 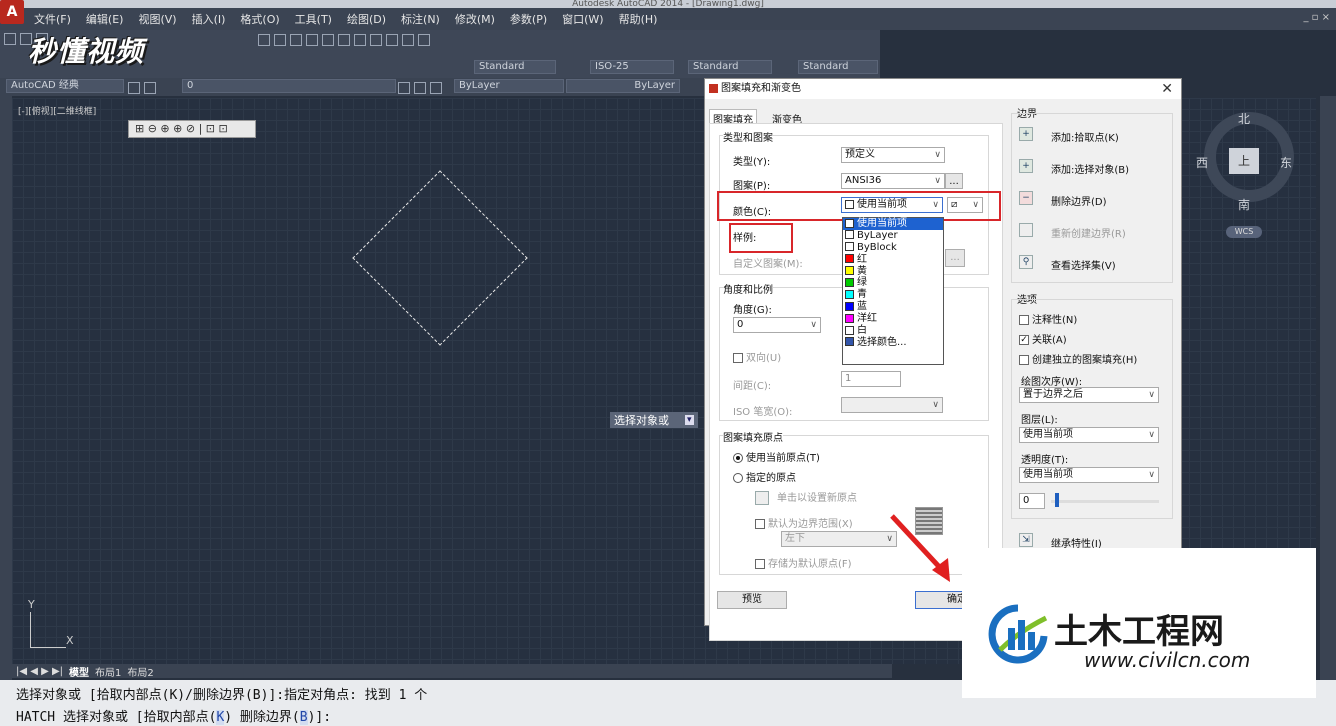 What do you see at coordinates (65, 86) in the screenshot?
I see `workspace-select: AutoCAD 经典` at bounding box center [65, 86].